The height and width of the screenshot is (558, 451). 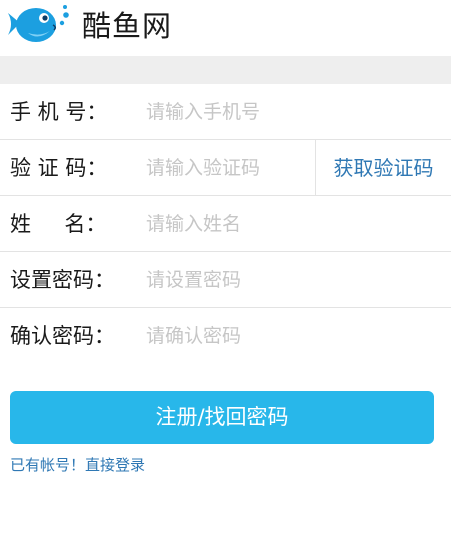 I want to click on confirm-password-row: 确认密码：, so click(x=225, y=336).